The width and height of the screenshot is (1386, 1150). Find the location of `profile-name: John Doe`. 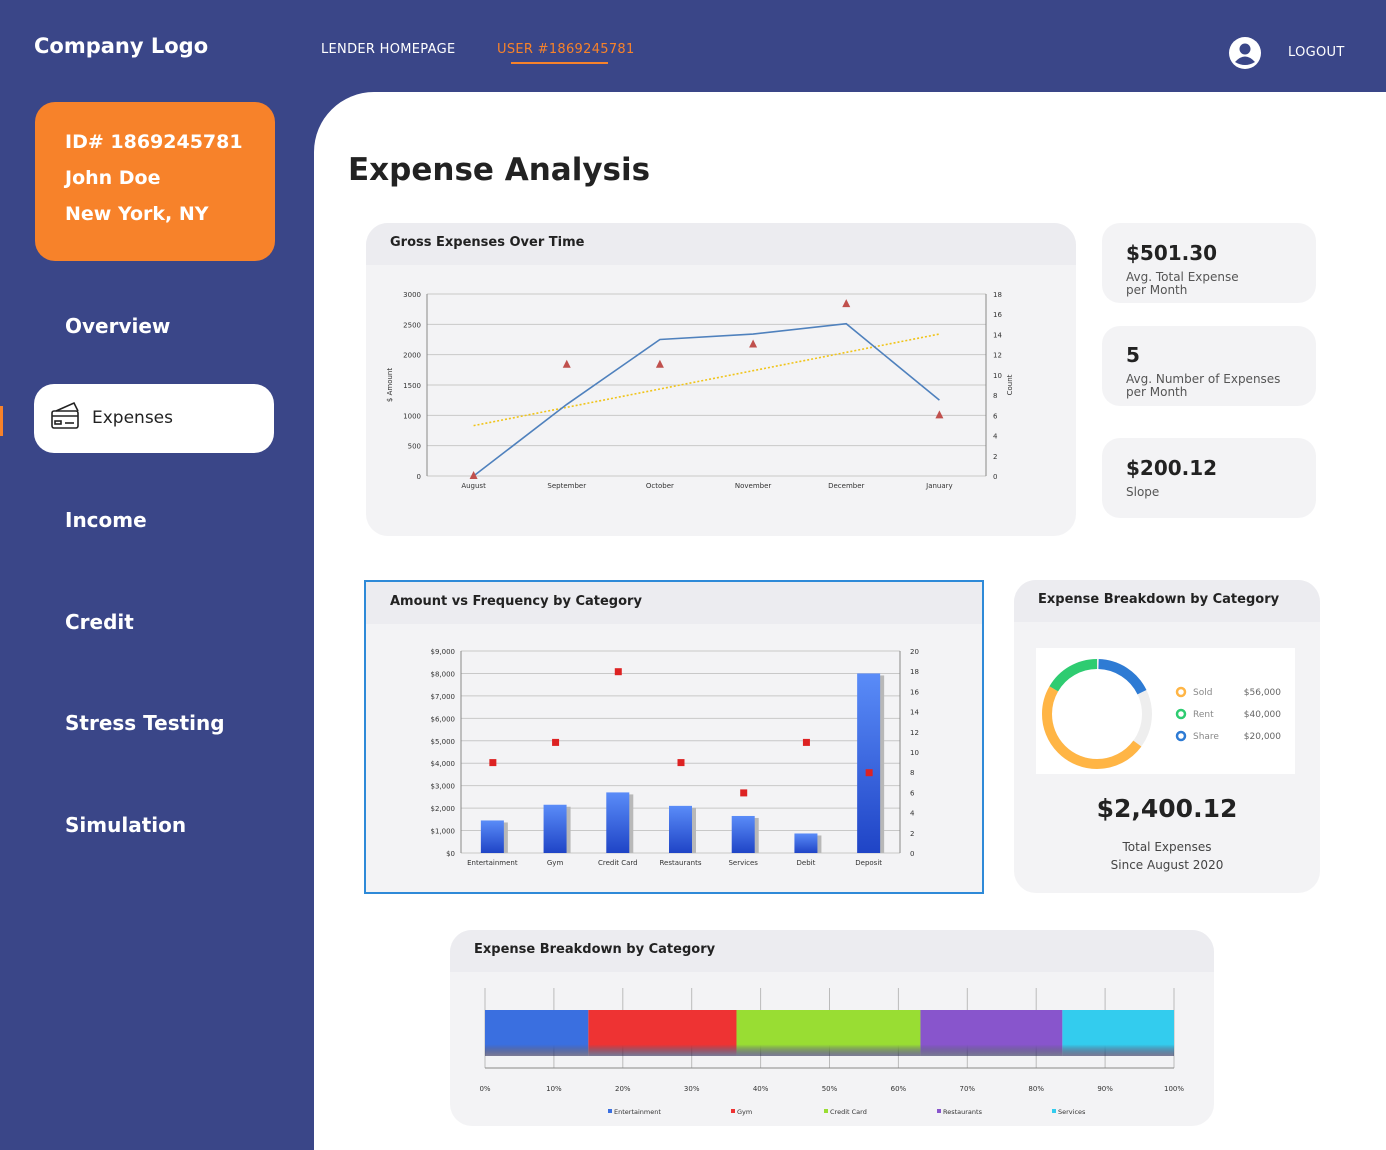

profile-name: John Doe is located at coordinates (113, 178).